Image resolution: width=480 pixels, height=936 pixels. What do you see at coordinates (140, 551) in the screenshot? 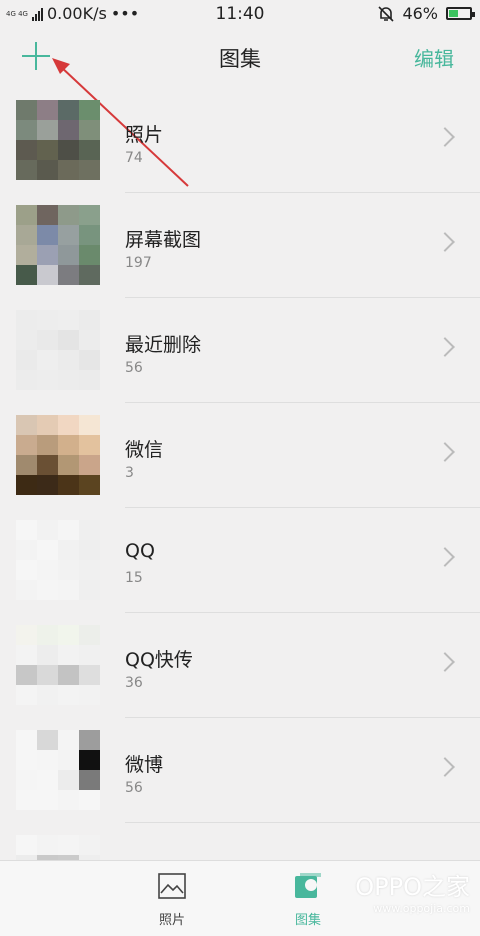
I see `album-name: QQ` at bounding box center [140, 551].